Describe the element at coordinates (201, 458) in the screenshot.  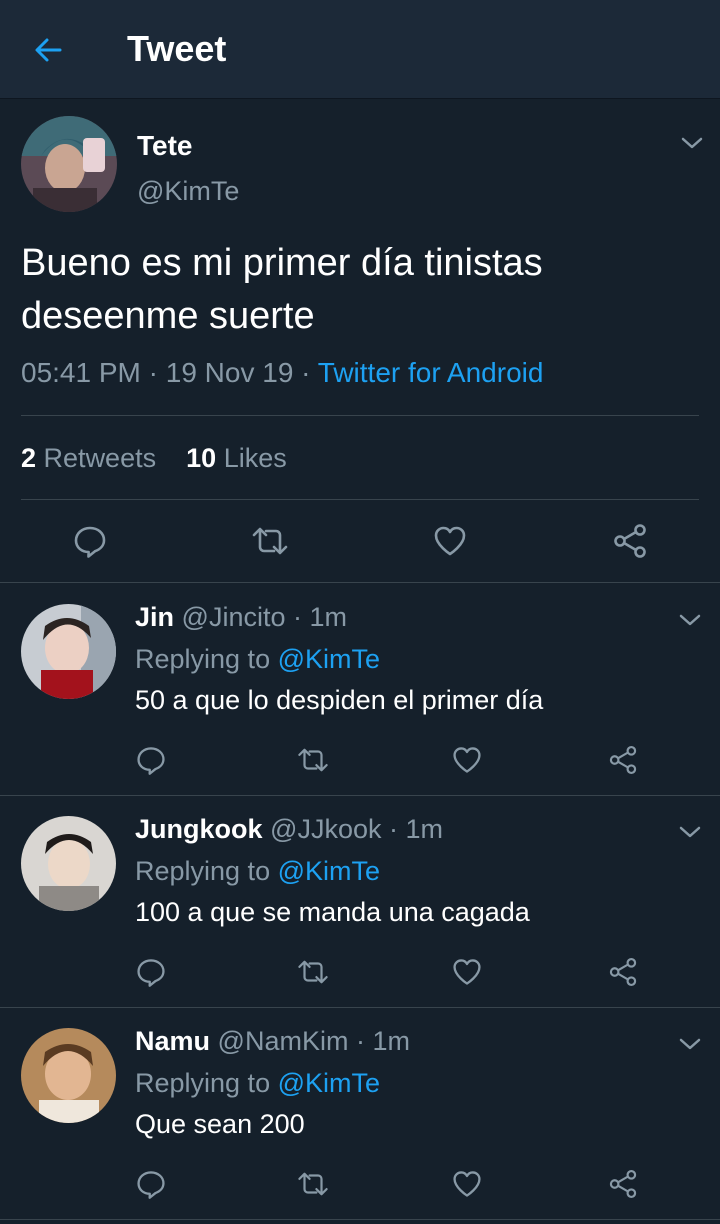
I see `likes-count: 10` at that location.